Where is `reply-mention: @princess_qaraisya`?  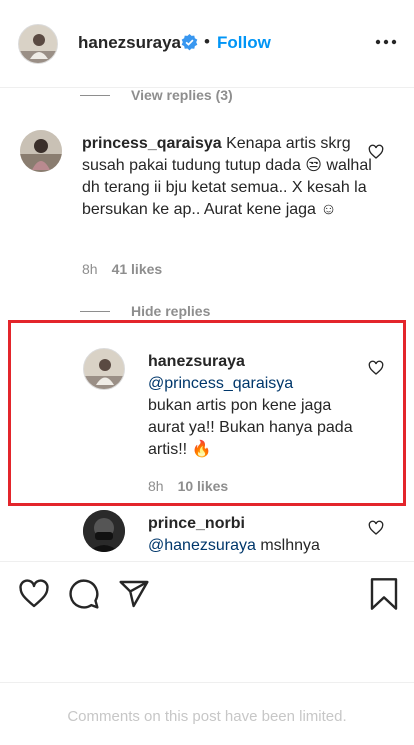
reply-mention: @princess_qaraisya is located at coordinates (255, 384).